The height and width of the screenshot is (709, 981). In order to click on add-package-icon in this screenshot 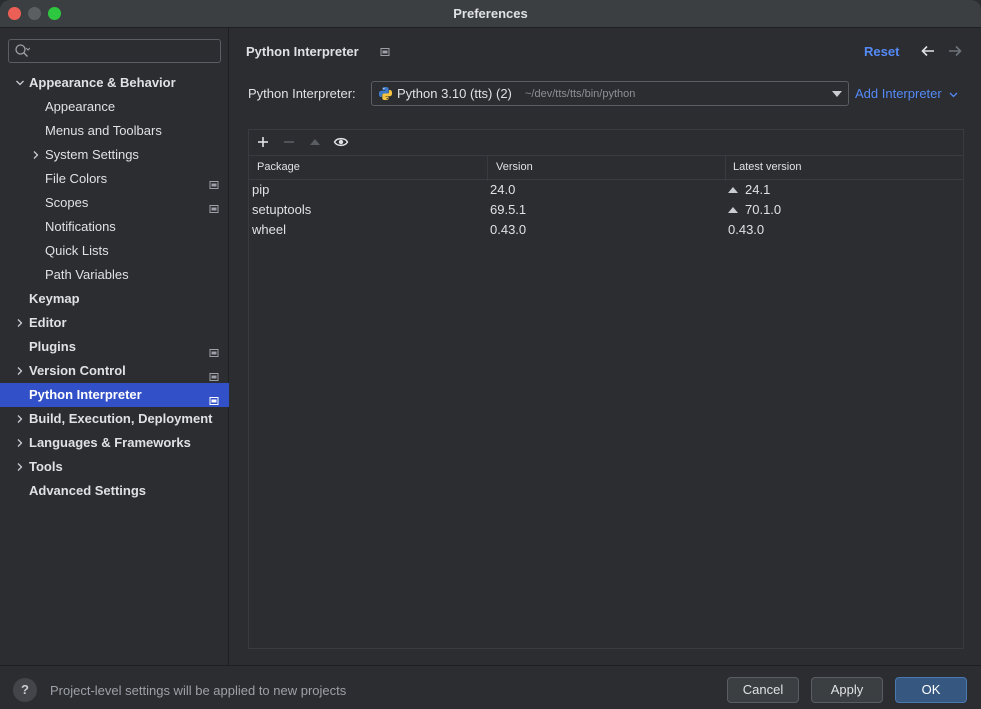, I will do `click(263, 142)`.